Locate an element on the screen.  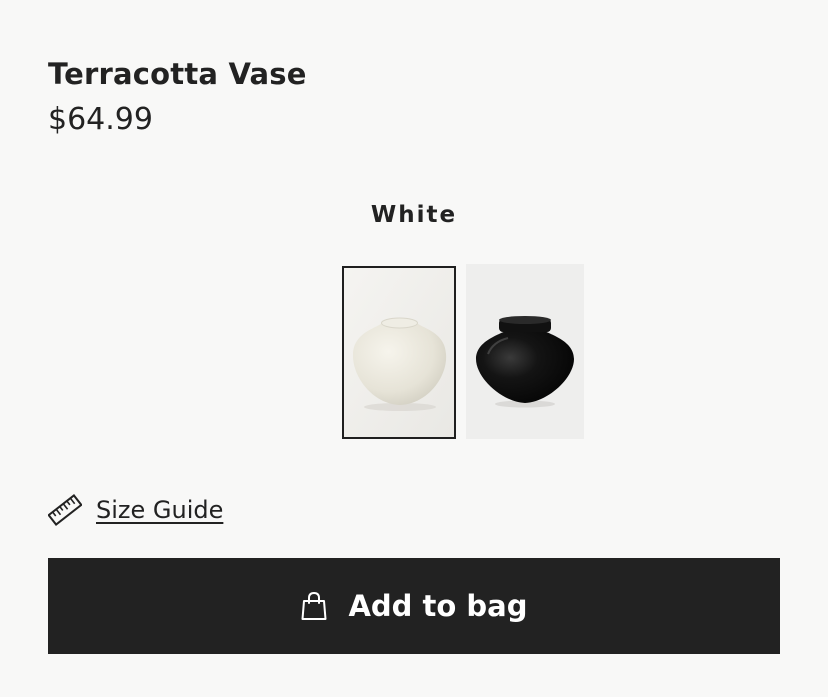
add-to-bag-label: Add to bag is located at coordinates (438, 606).